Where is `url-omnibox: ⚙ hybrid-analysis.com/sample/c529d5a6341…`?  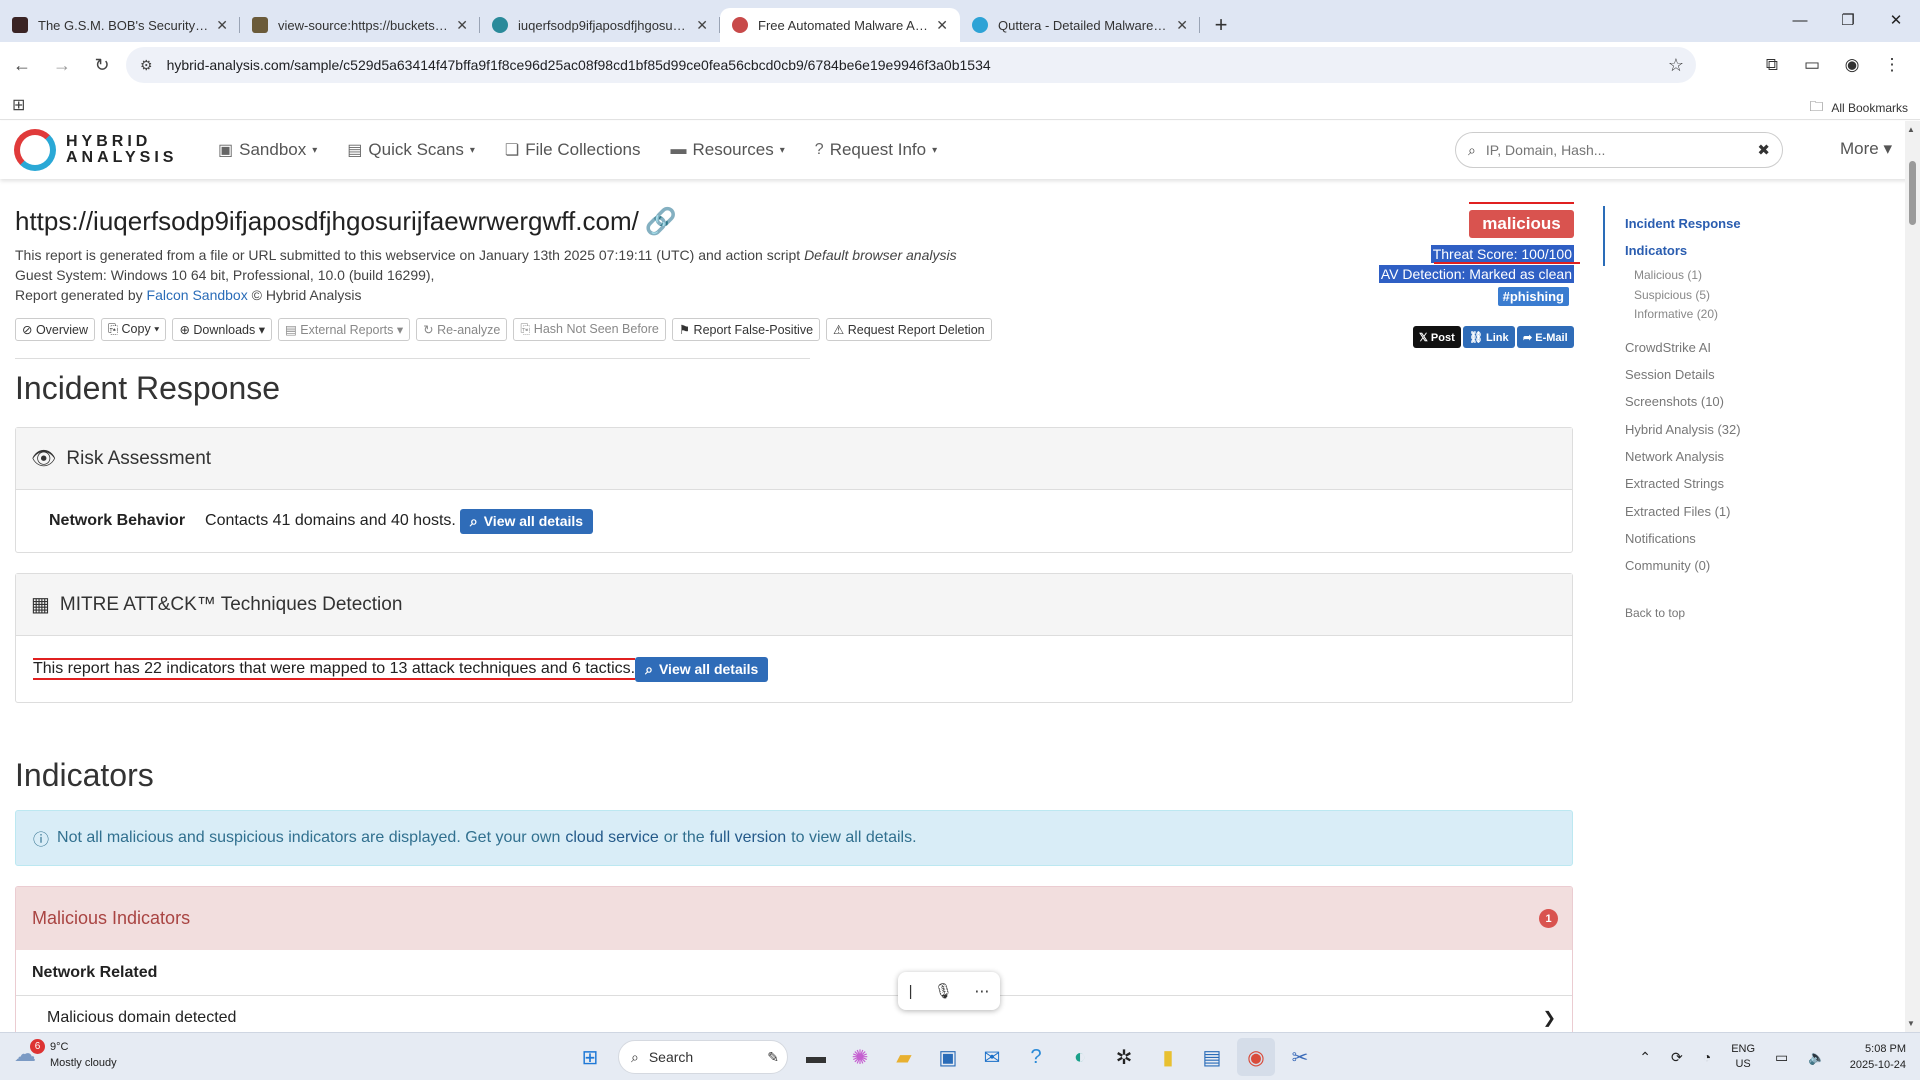 url-omnibox: ⚙ hybrid-analysis.com/sample/c529d5a6341… is located at coordinates (911, 65).